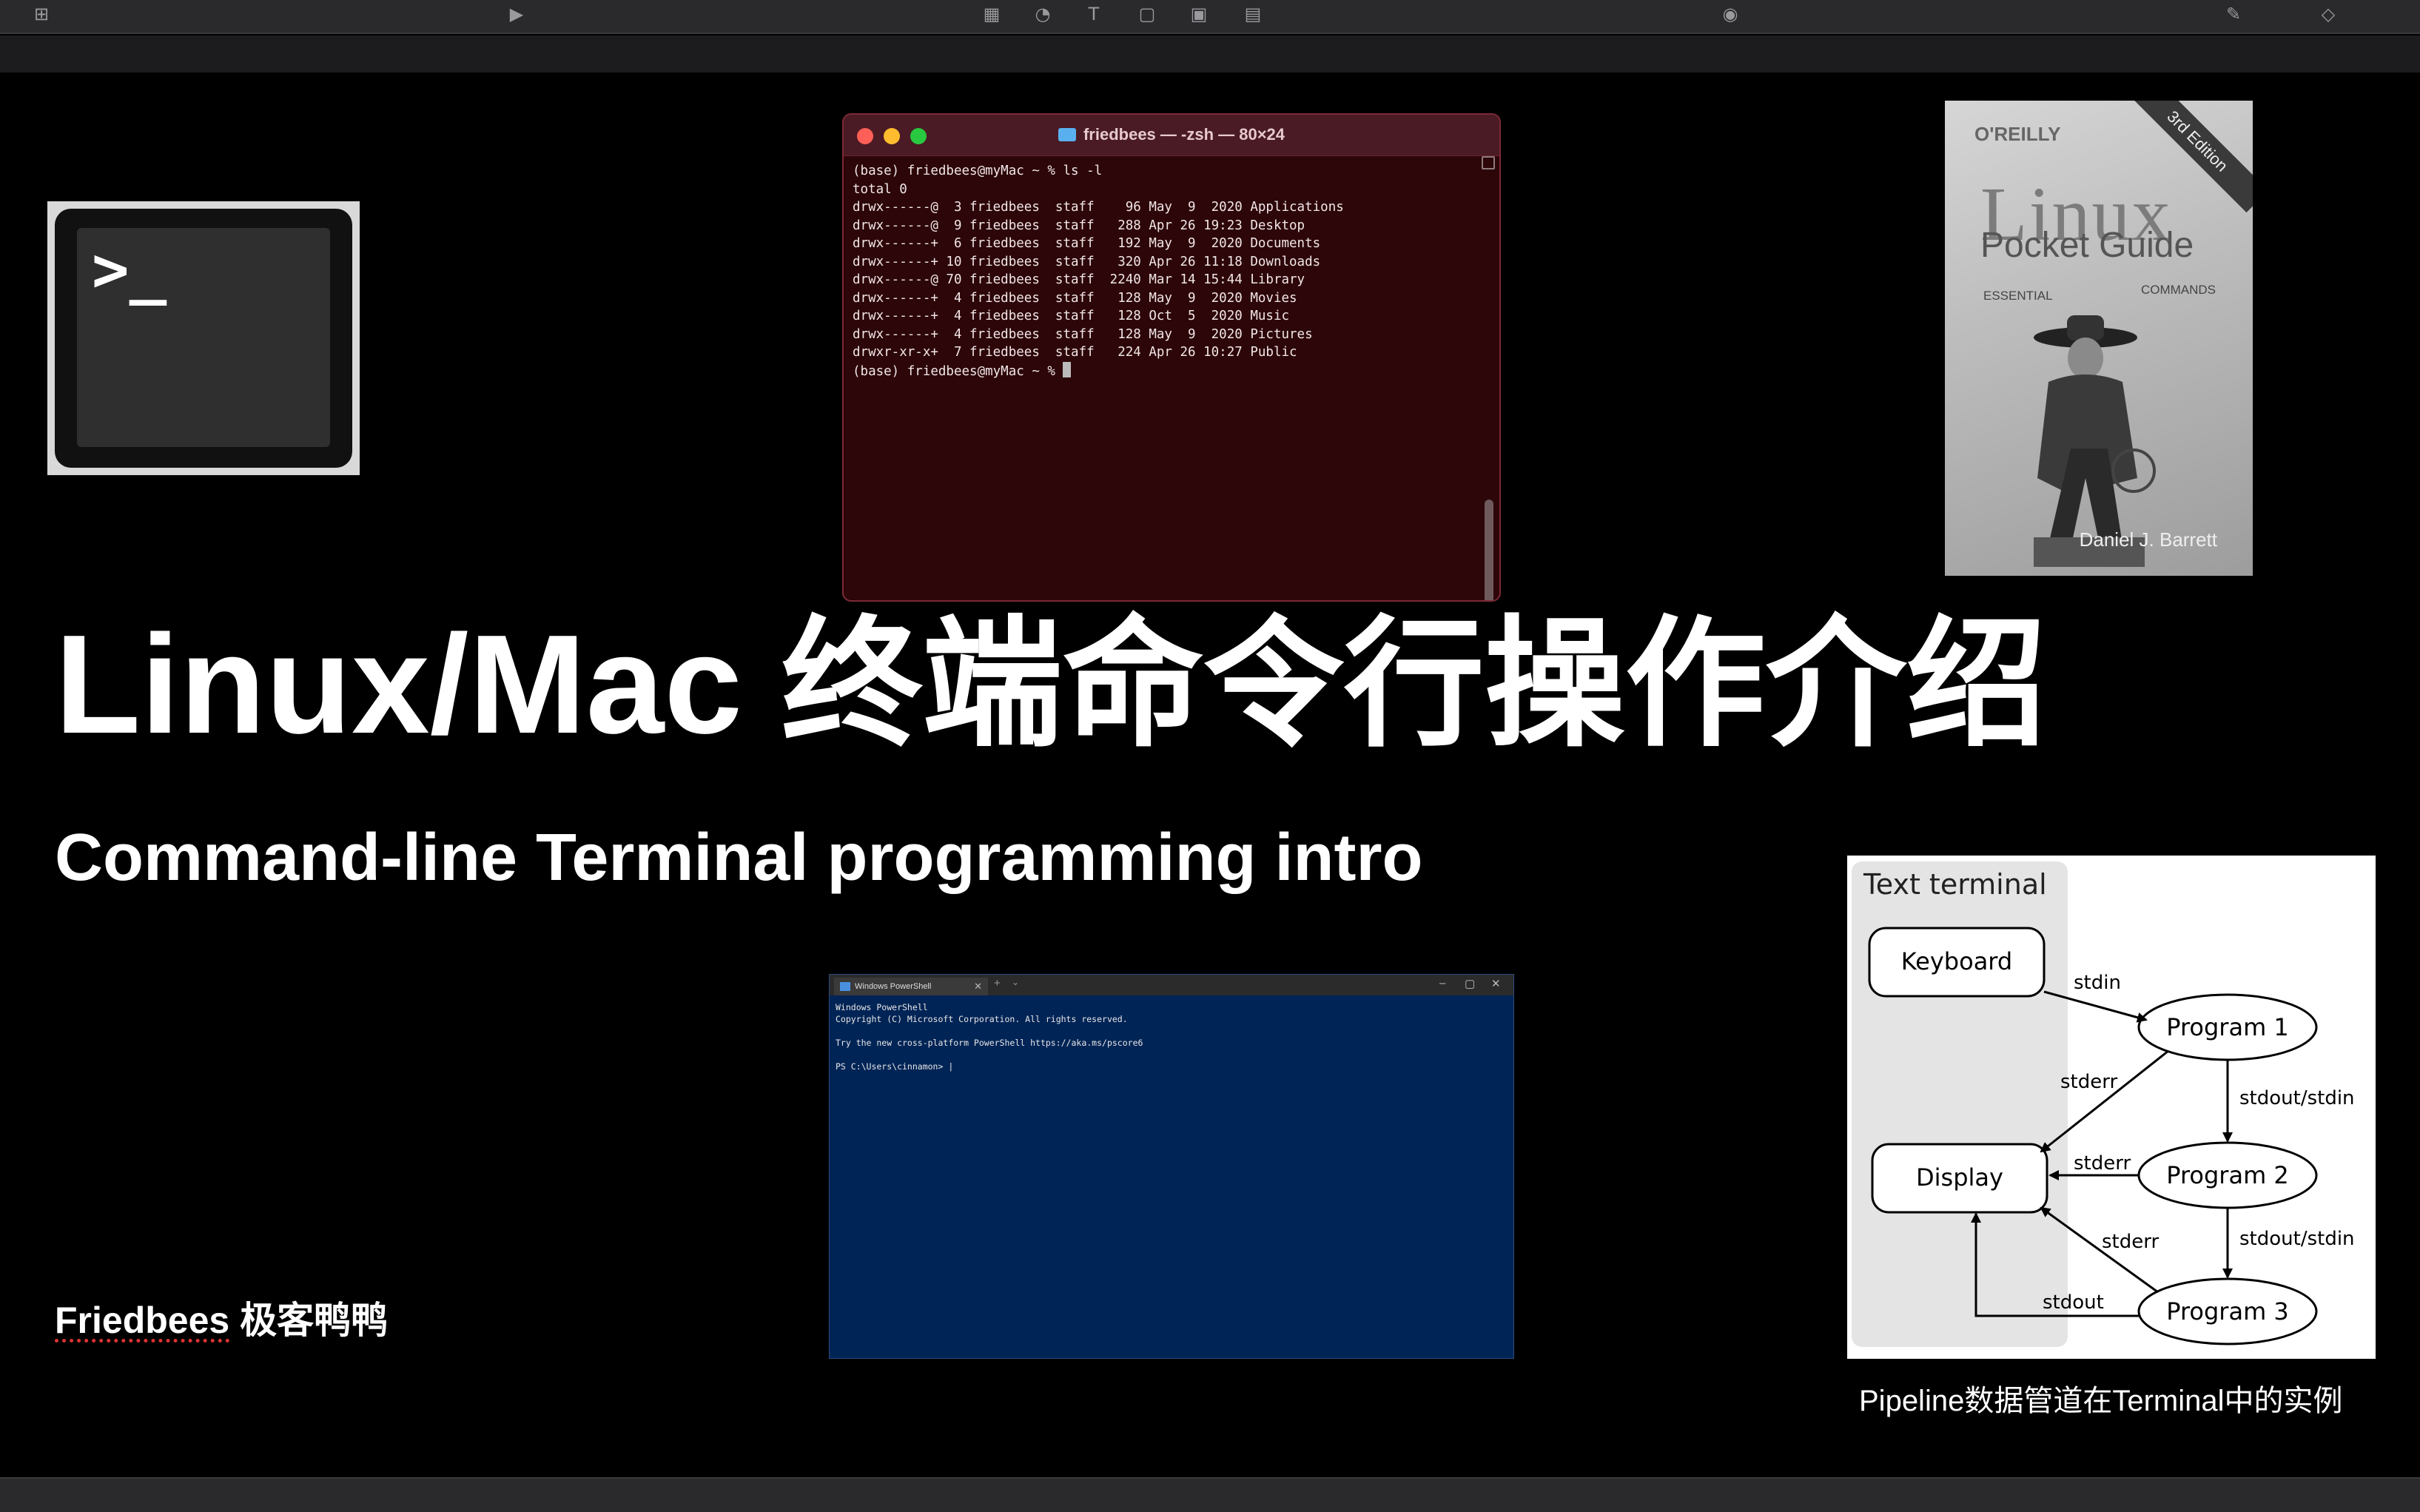  What do you see at coordinates (1067, 369) in the screenshot?
I see `text-cursor` at bounding box center [1067, 369].